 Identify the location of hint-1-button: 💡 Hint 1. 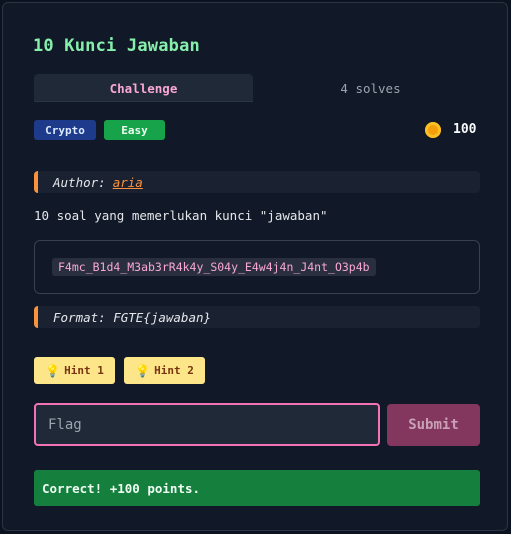
(74, 370).